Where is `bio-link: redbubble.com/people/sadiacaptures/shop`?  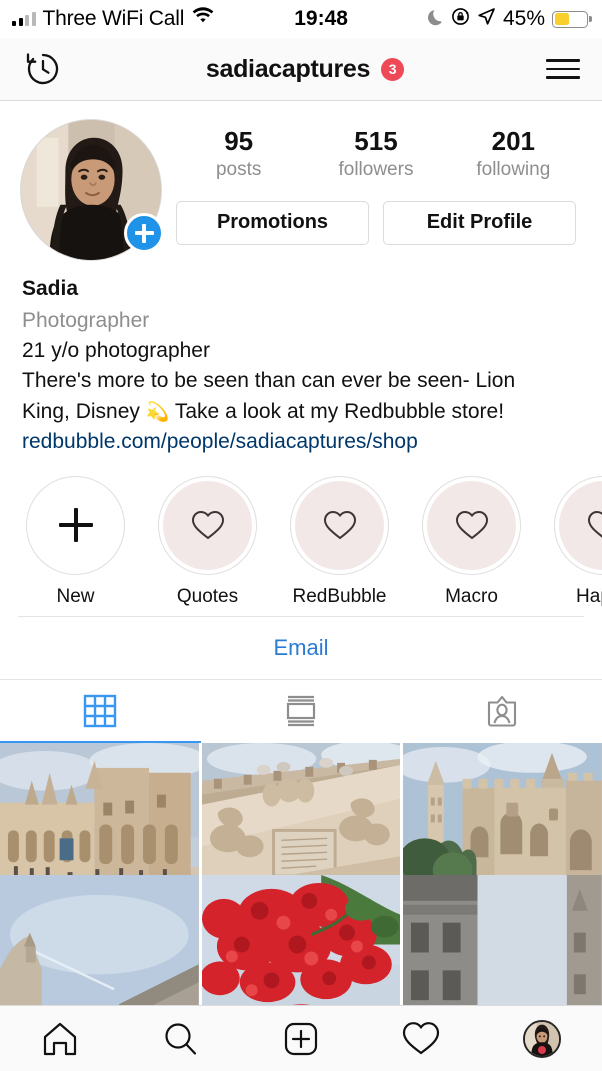 bio-link: redbubble.com/people/sadiacaptures/shop is located at coordinates (301, 442).